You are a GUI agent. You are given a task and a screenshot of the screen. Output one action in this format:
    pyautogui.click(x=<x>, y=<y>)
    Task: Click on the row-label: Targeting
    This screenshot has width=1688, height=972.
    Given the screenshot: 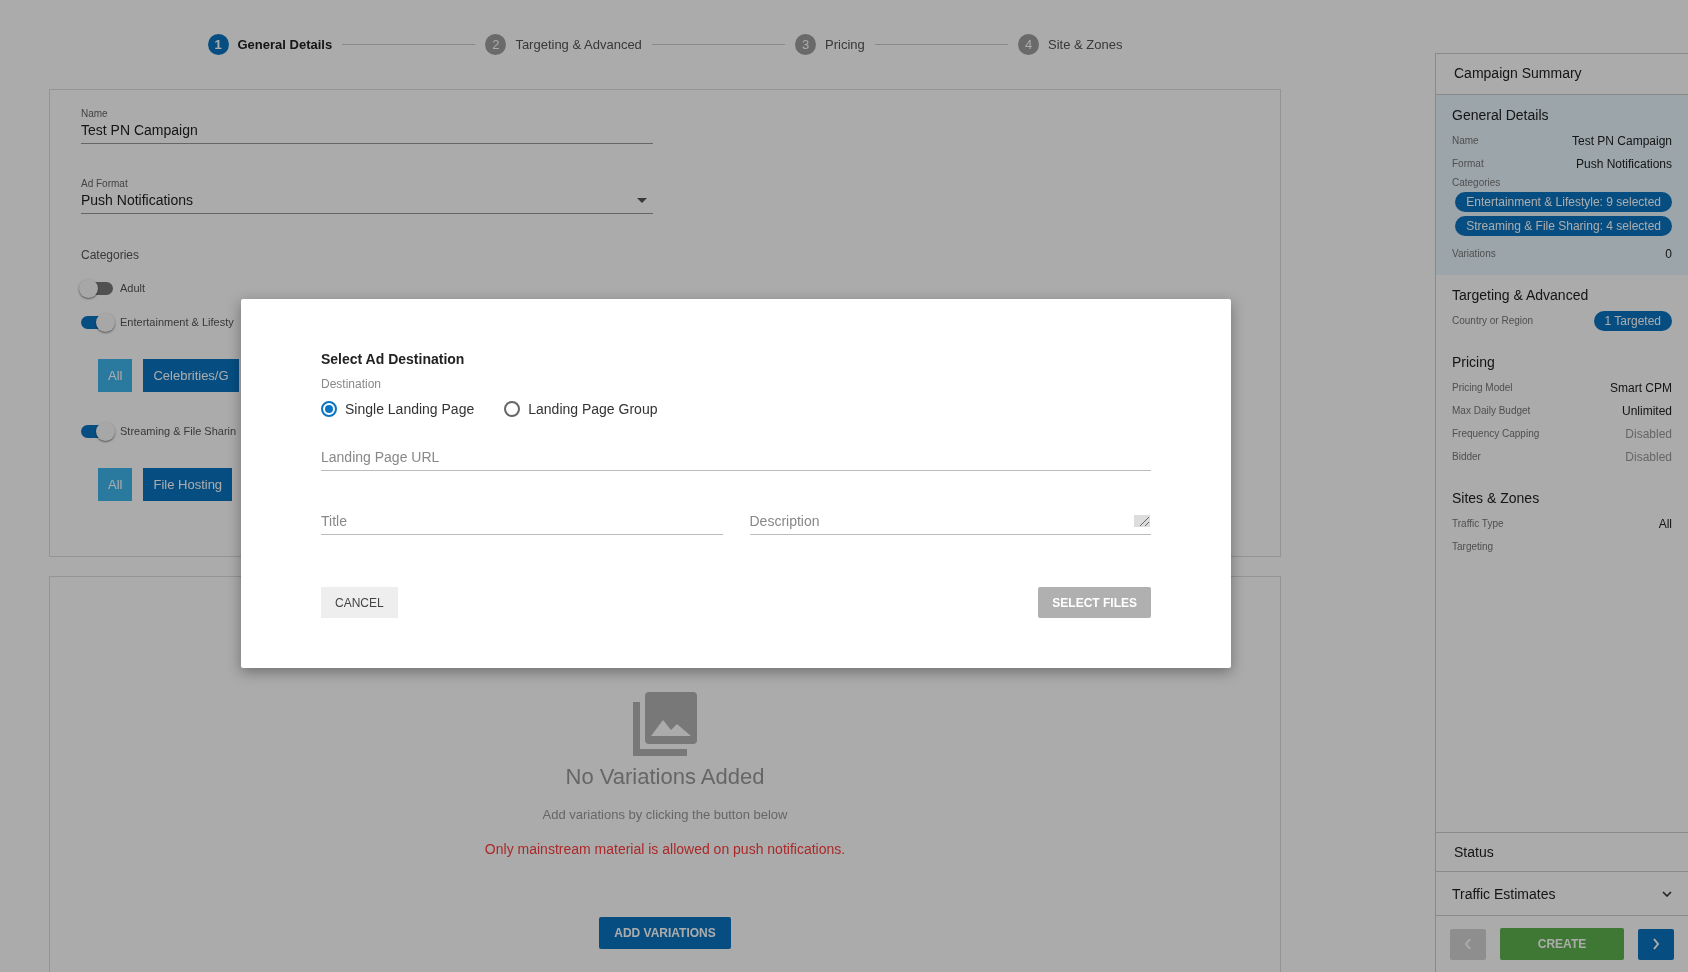 What is the action you would take?
    pyautogui.click(x=1473, y=546)
    